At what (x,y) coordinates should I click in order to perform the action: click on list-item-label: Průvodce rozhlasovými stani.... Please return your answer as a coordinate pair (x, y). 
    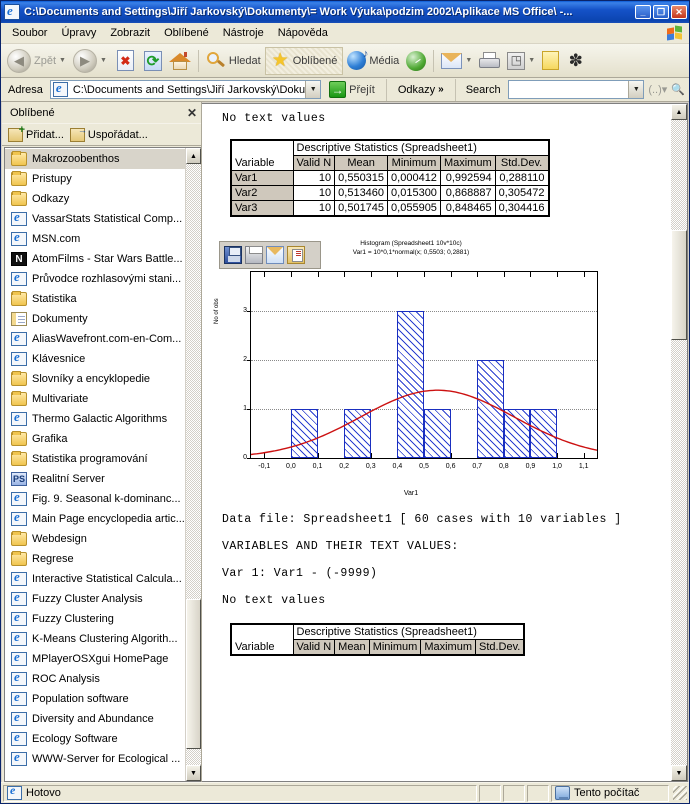
    Looking at the image, I should click on (107, 279).